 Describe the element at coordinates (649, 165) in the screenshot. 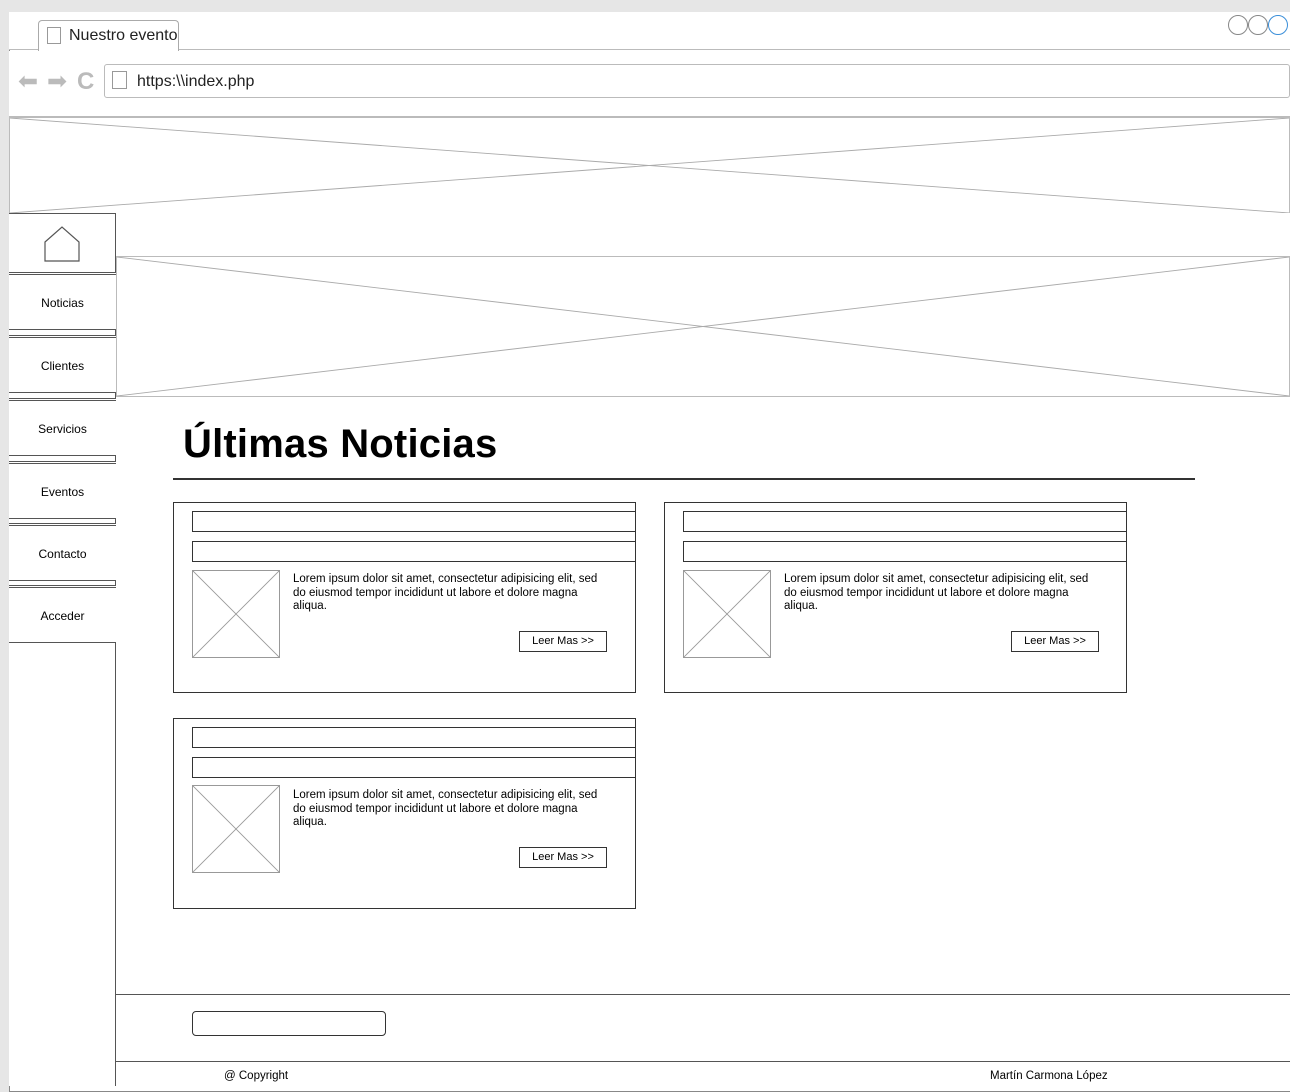

I see `banner-image-placeholder` at that location.